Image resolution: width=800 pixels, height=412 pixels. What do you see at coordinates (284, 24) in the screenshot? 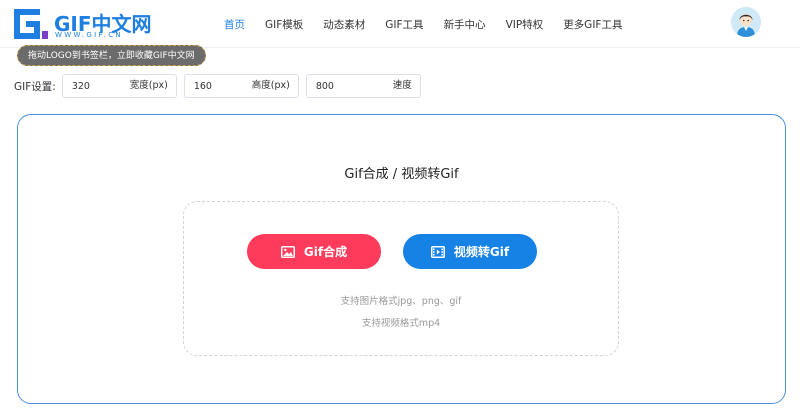
I see `nav-item-gif-templates: GIF模板` at bounding box center [284, 24].